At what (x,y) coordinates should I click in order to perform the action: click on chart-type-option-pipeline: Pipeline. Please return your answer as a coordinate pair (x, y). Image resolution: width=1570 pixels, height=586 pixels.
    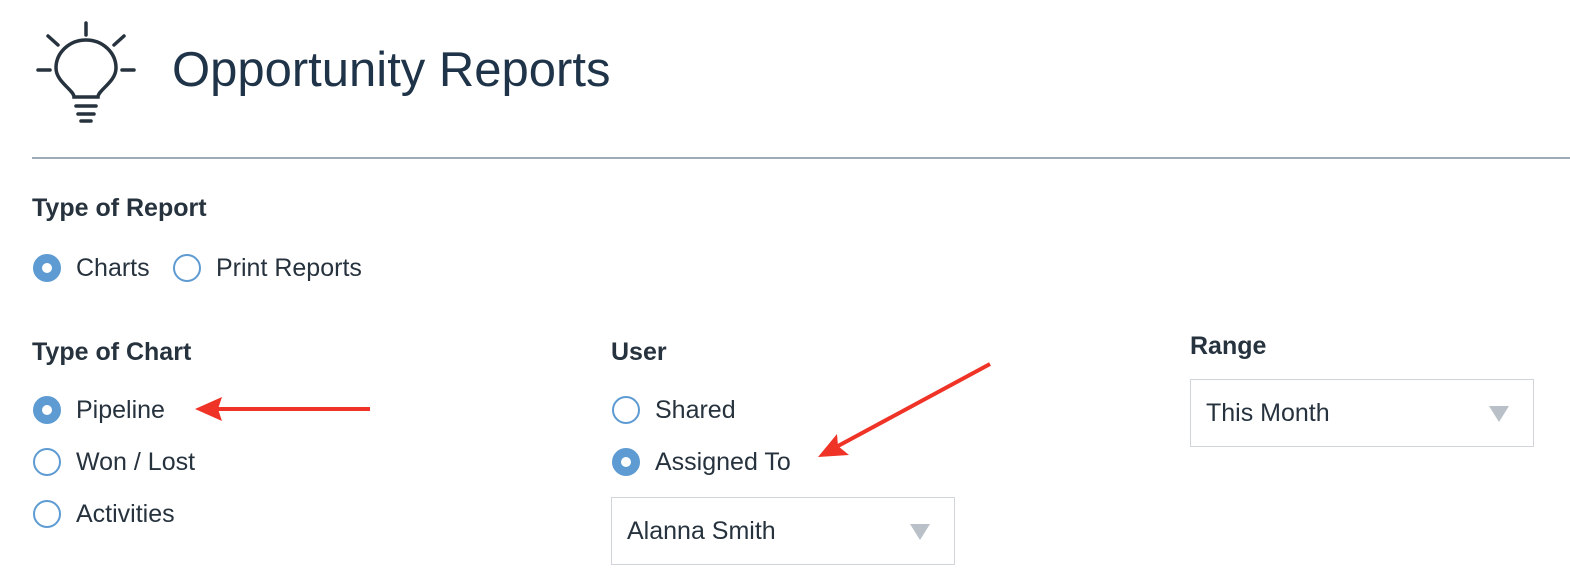
    Looking at the image, I should click on (99, 410).